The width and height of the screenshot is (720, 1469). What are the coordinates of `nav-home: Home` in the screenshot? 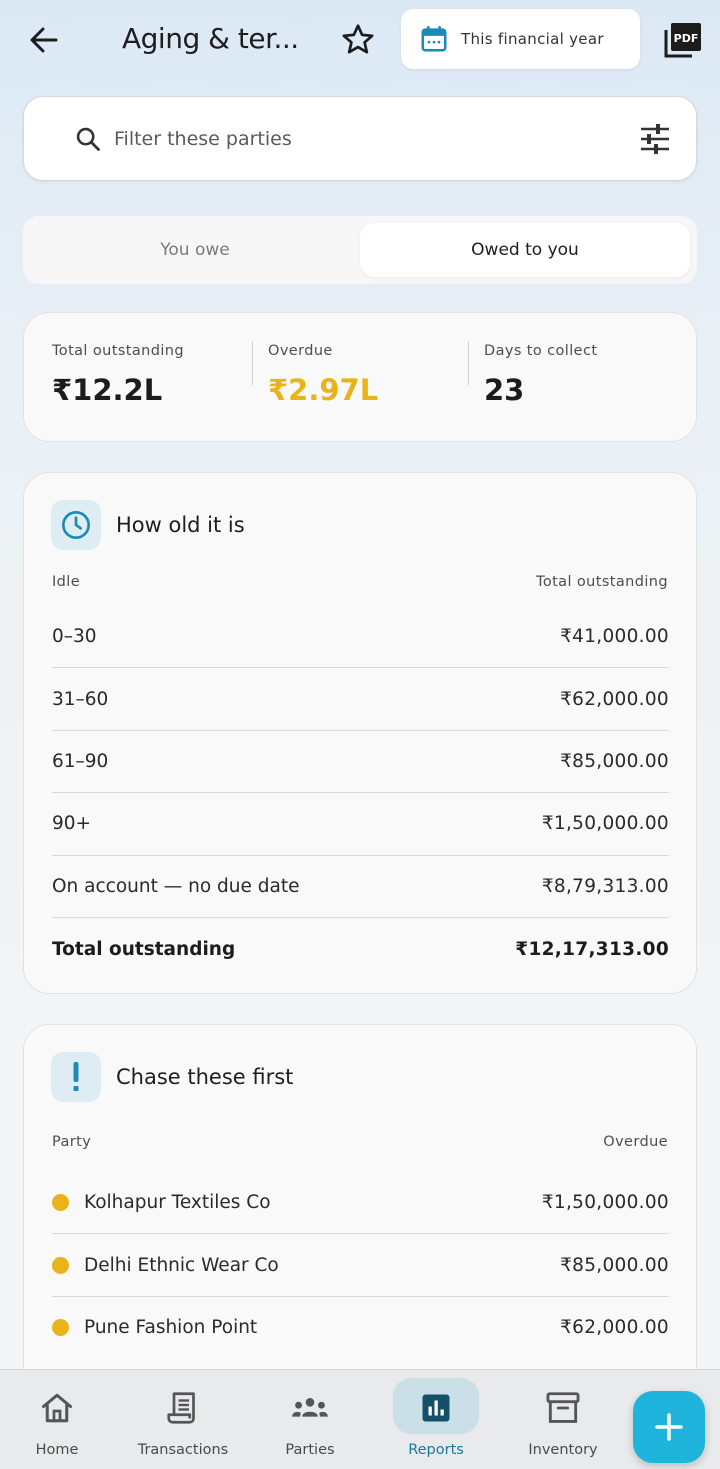 It's located at (60, 1419).